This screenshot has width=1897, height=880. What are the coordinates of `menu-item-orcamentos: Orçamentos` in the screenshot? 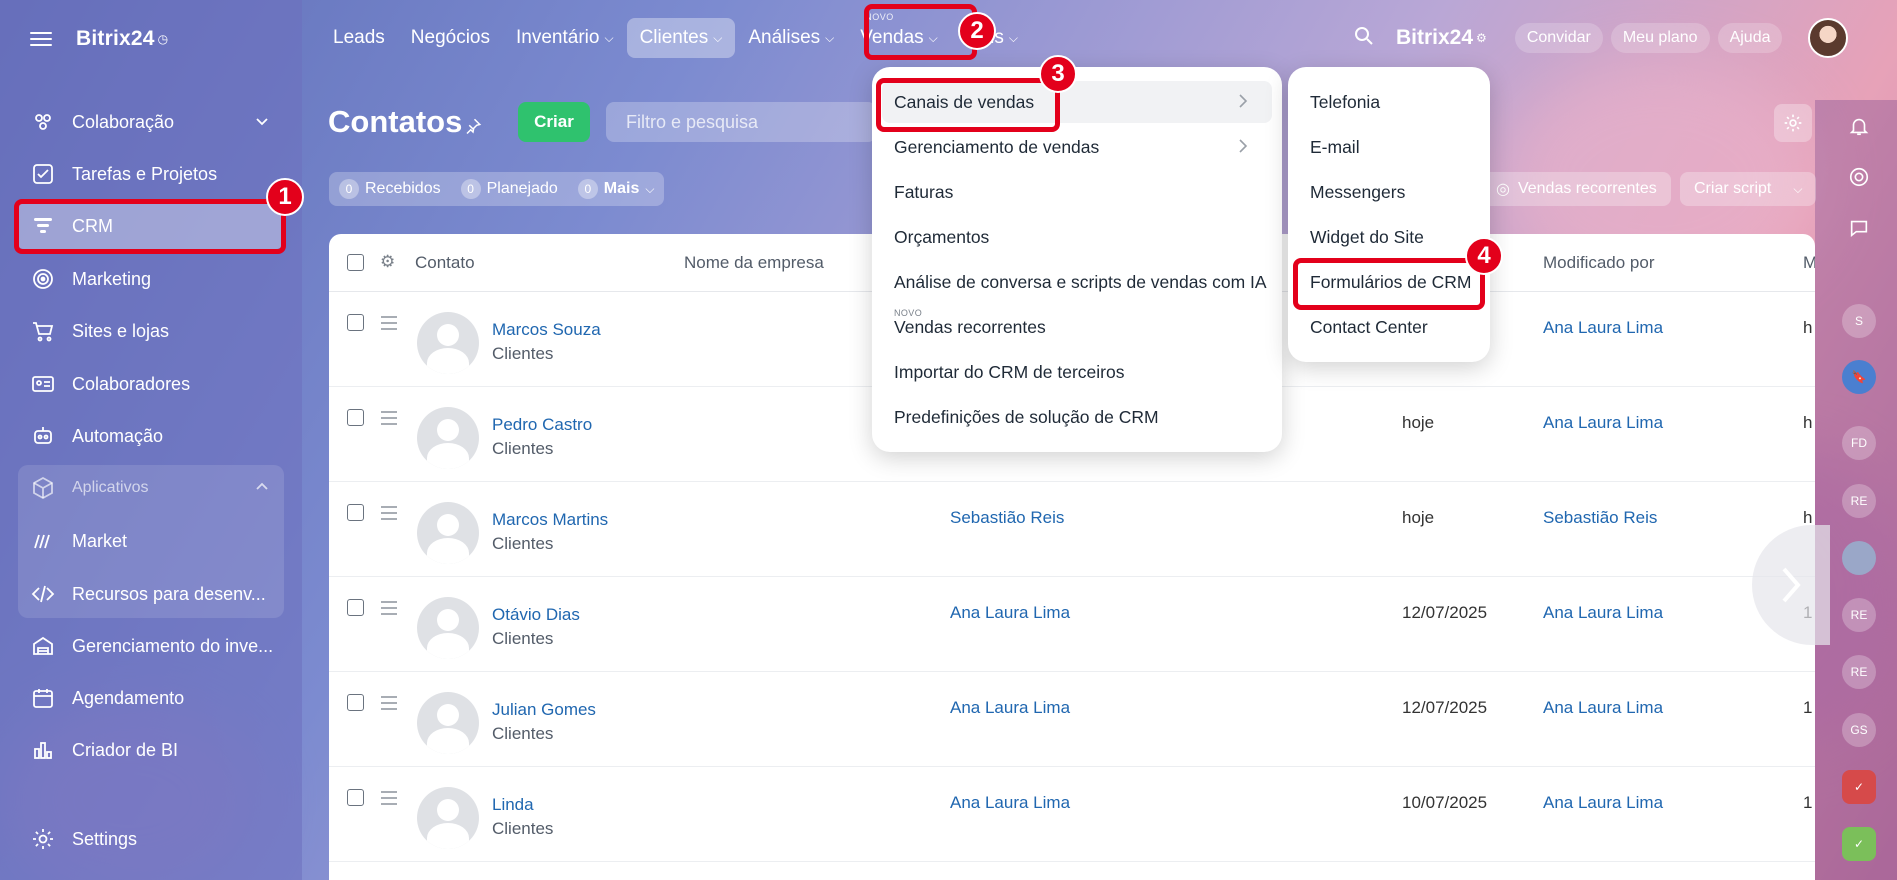 It's located at (1077, 237).